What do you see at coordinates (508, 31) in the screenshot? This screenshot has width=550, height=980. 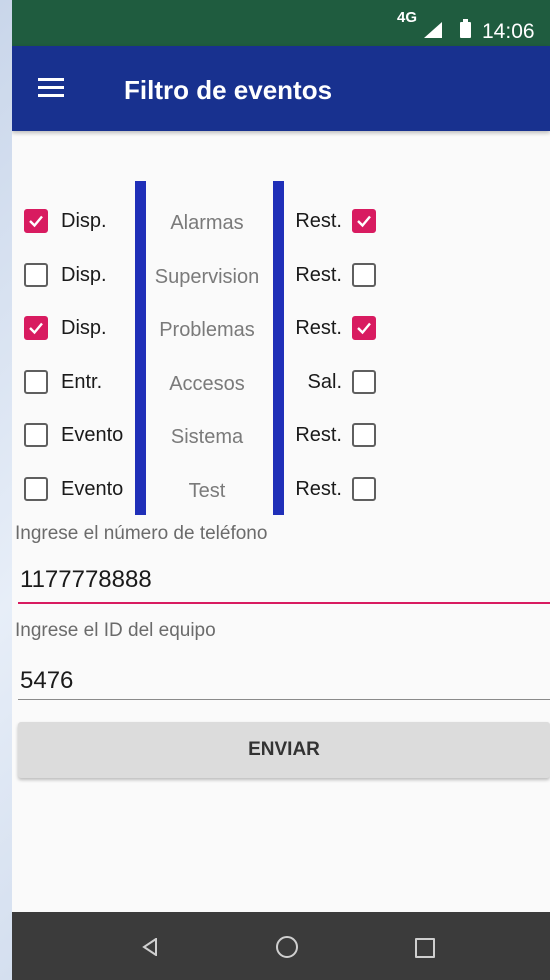 I see `status-time: 14:06` at bounding box center [508, 31].